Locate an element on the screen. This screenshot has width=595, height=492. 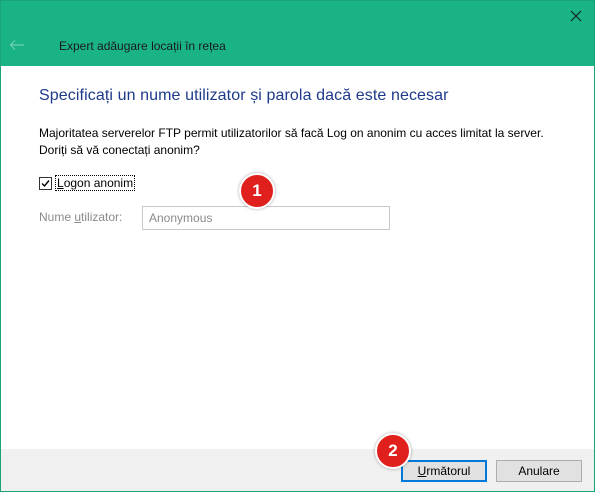
anonymous-logon-label-post: ogon anonim is located at coordinates (98, 183).